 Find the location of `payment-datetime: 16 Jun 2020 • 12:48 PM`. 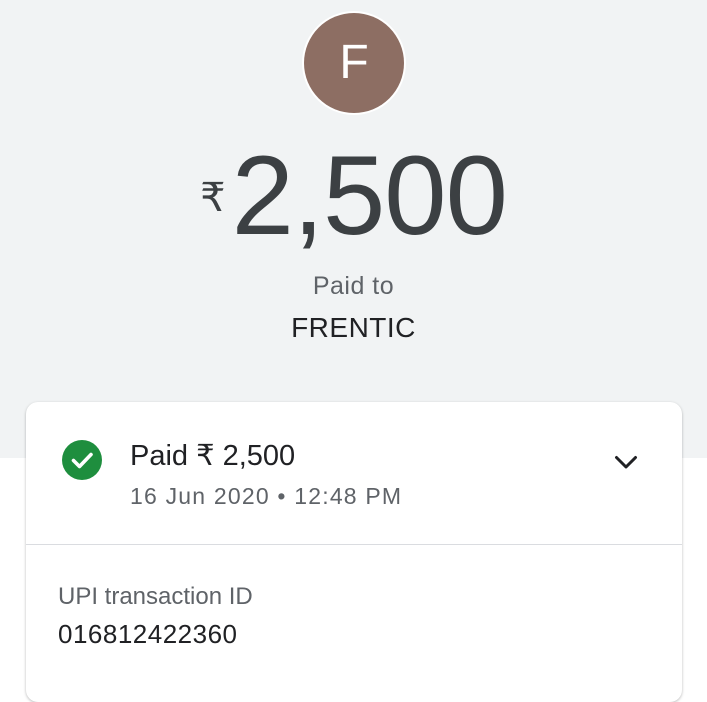

payment-datetime: 16 Jun 2020 • 12:48 PM is located at coordinates (266, 496).